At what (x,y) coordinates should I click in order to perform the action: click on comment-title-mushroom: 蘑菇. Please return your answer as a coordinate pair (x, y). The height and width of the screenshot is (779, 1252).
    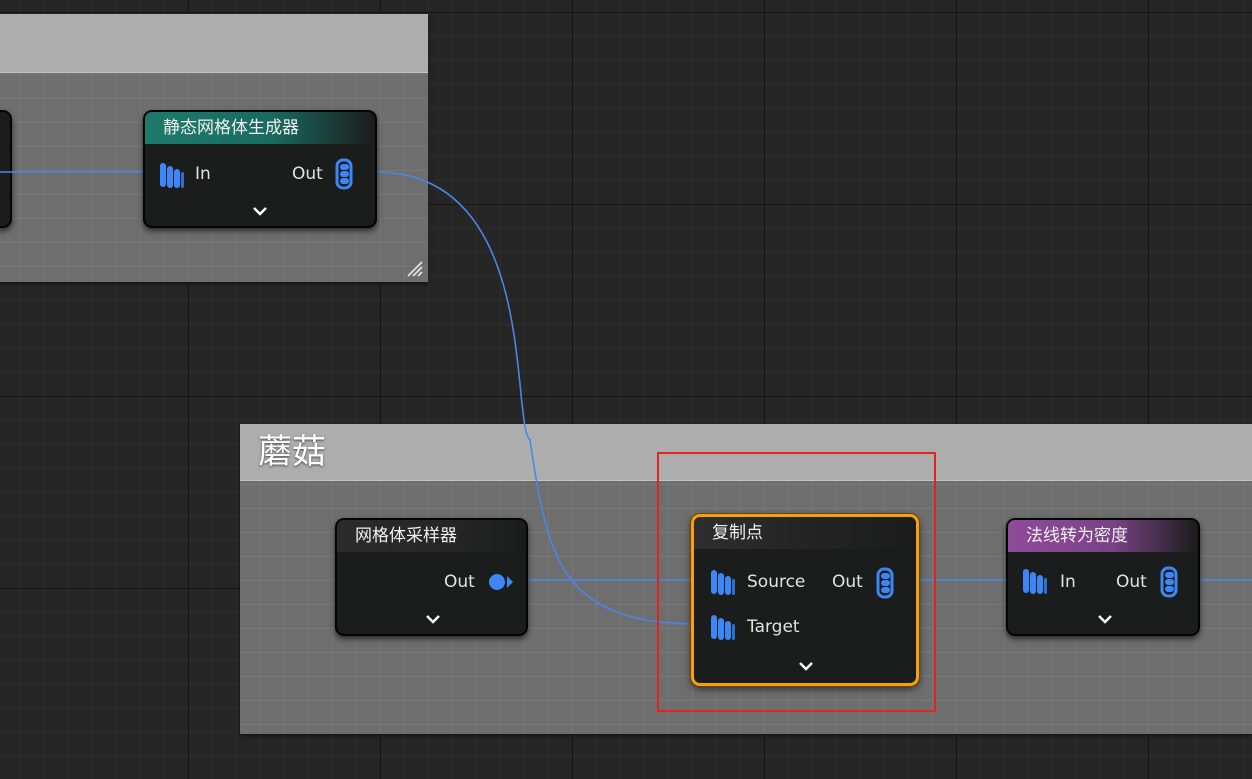
    Looking at the image, I should click on (292, 452).